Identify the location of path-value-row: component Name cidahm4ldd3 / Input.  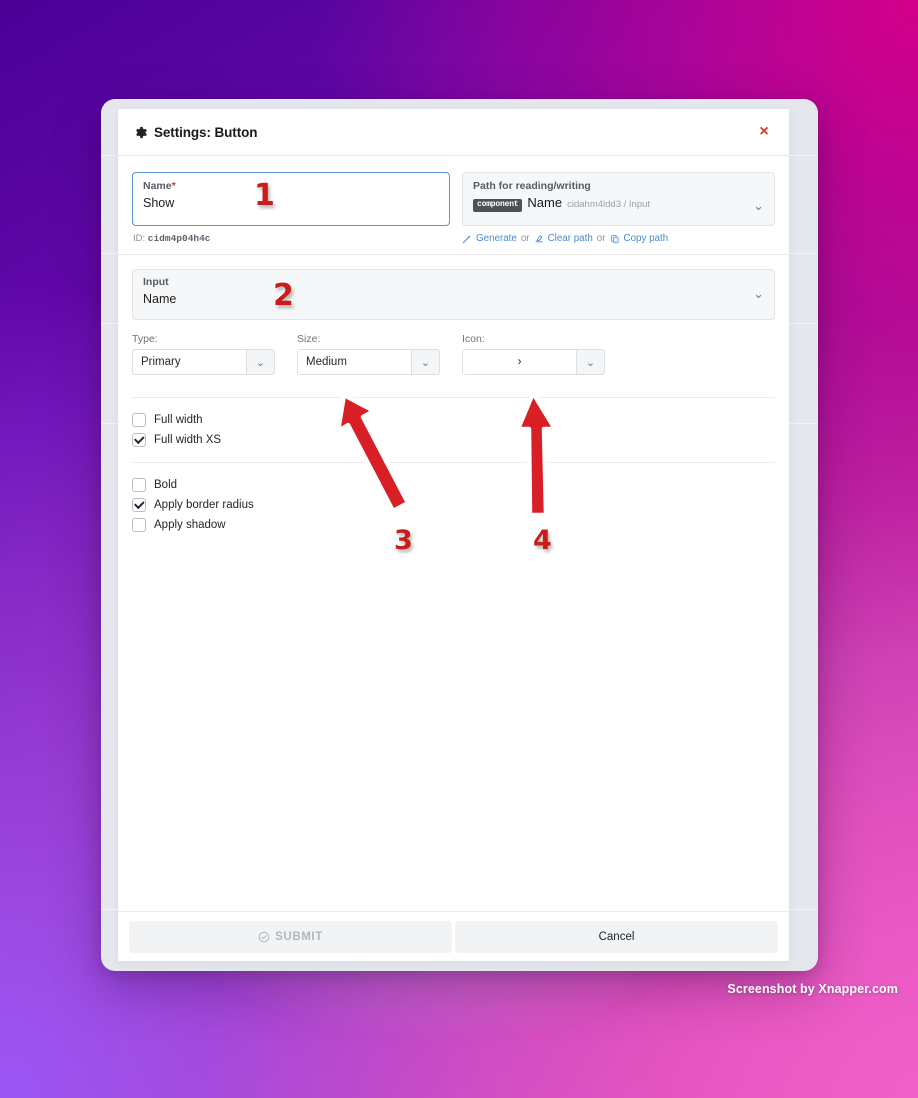
(610, 204).